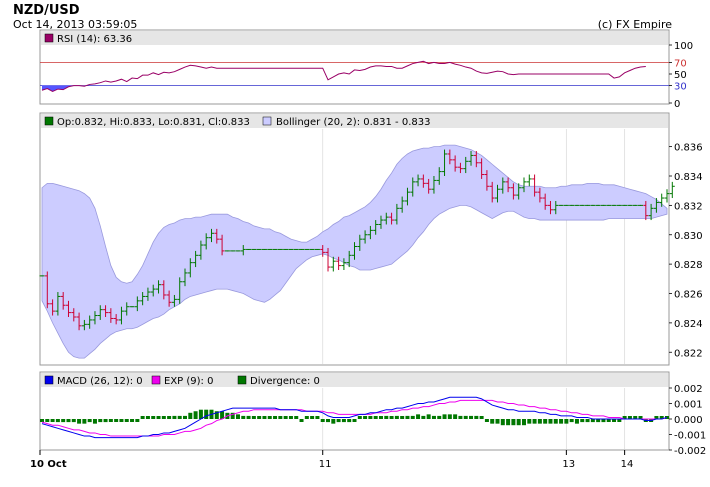 This screenshot has height=487, width=710. Describe the element at coordinates (688, 236) in the screenshot. I see `price-y-tick-label: 0.830` at that location.